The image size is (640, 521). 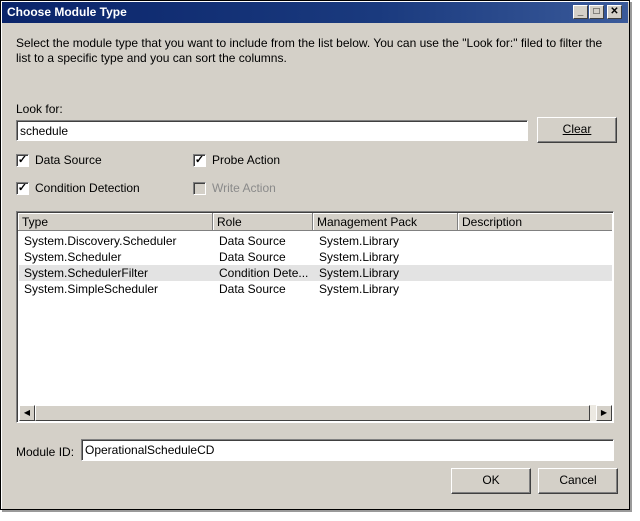 I want to click on column-header-description: Description, so click(x=535, y=222).